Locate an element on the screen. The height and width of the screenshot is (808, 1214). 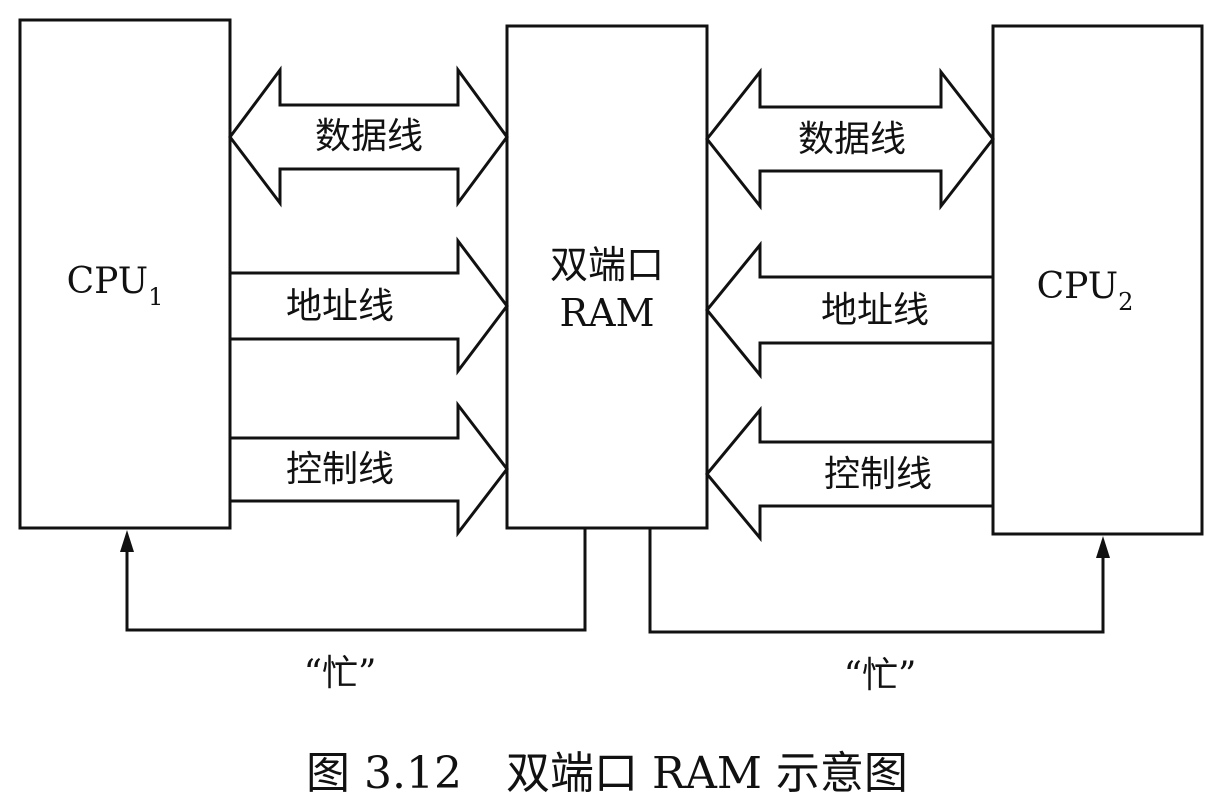
right-address-bus: 地址线 is located at coordinates (850, 310).